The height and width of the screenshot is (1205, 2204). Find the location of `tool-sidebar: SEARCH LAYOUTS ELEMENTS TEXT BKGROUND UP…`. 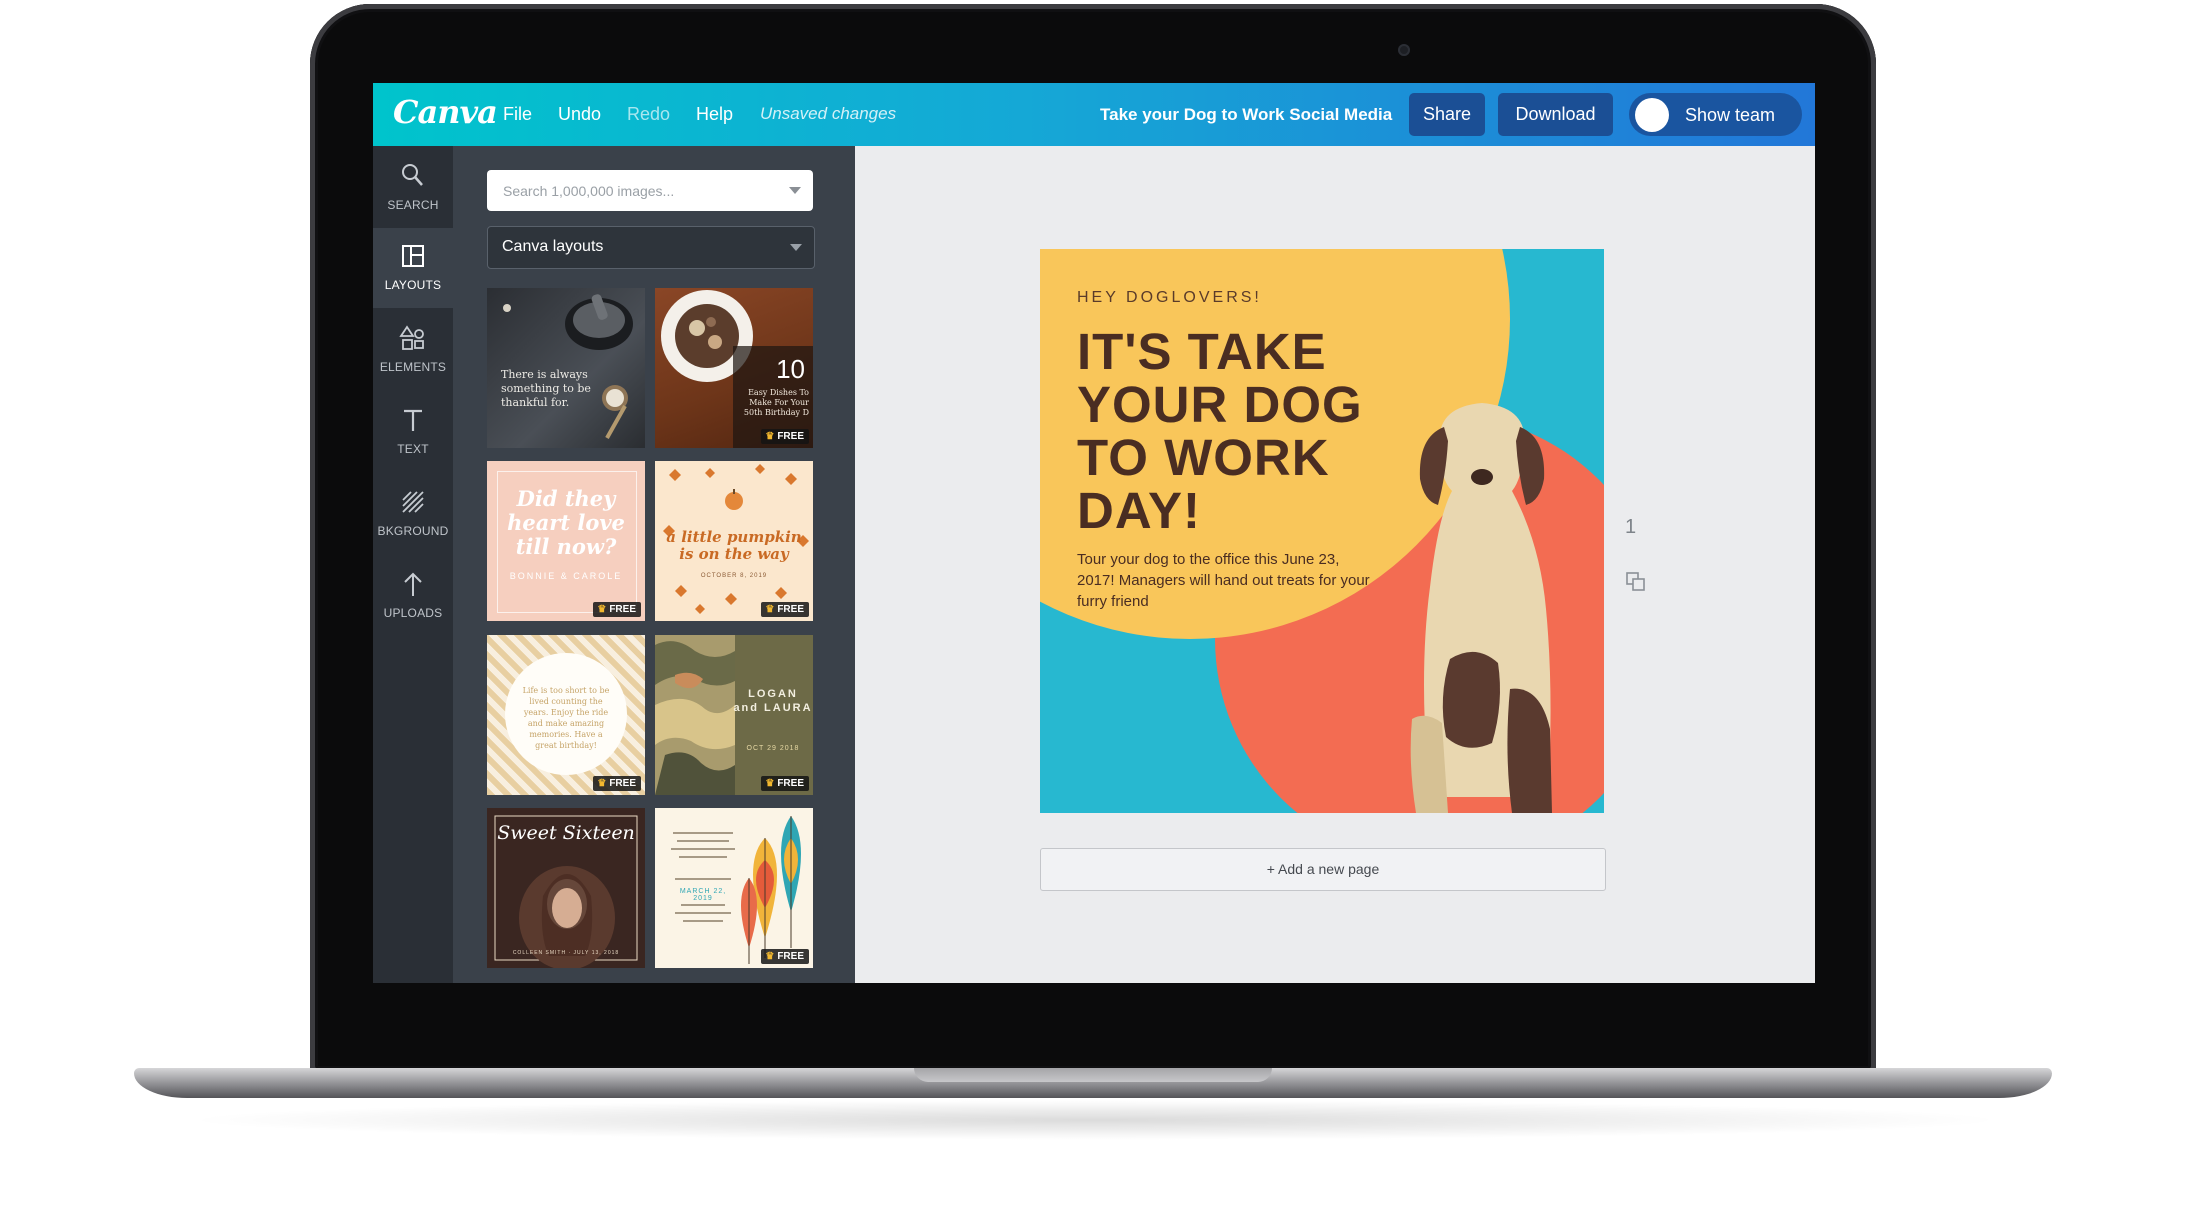

tool-sidebar: SEARCH LAYOUTS ELEMENTS TEXT BKGROUND UP… is located at coordinates (413, 564).